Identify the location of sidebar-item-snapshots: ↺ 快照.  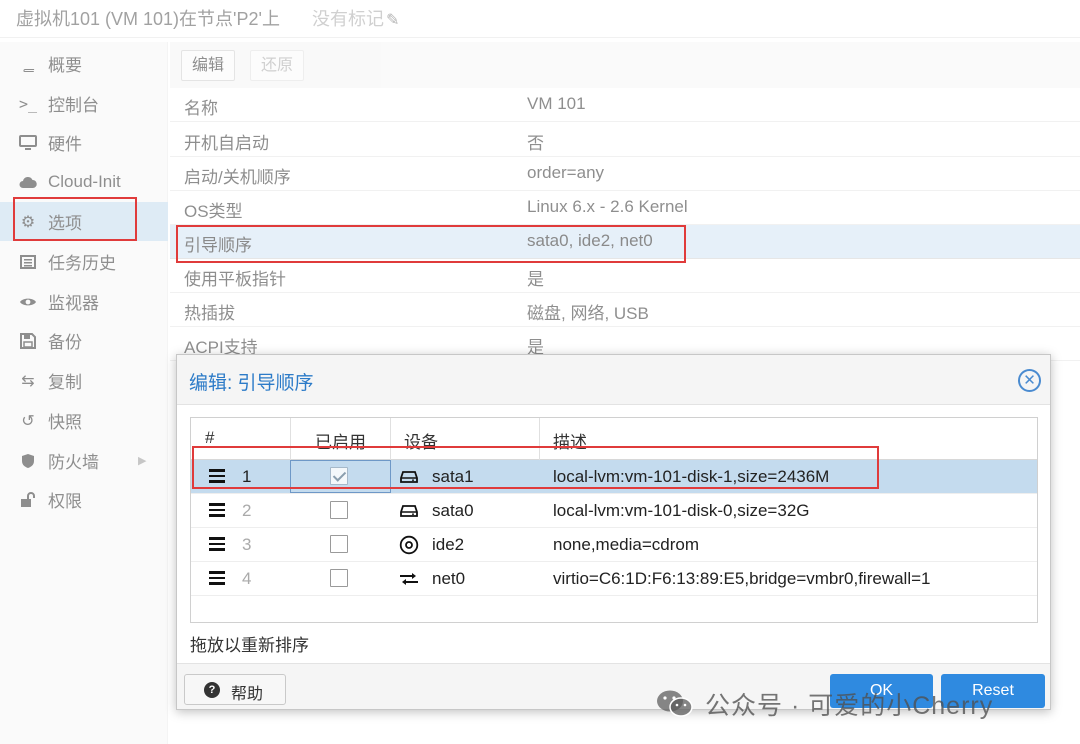
(84, 420).